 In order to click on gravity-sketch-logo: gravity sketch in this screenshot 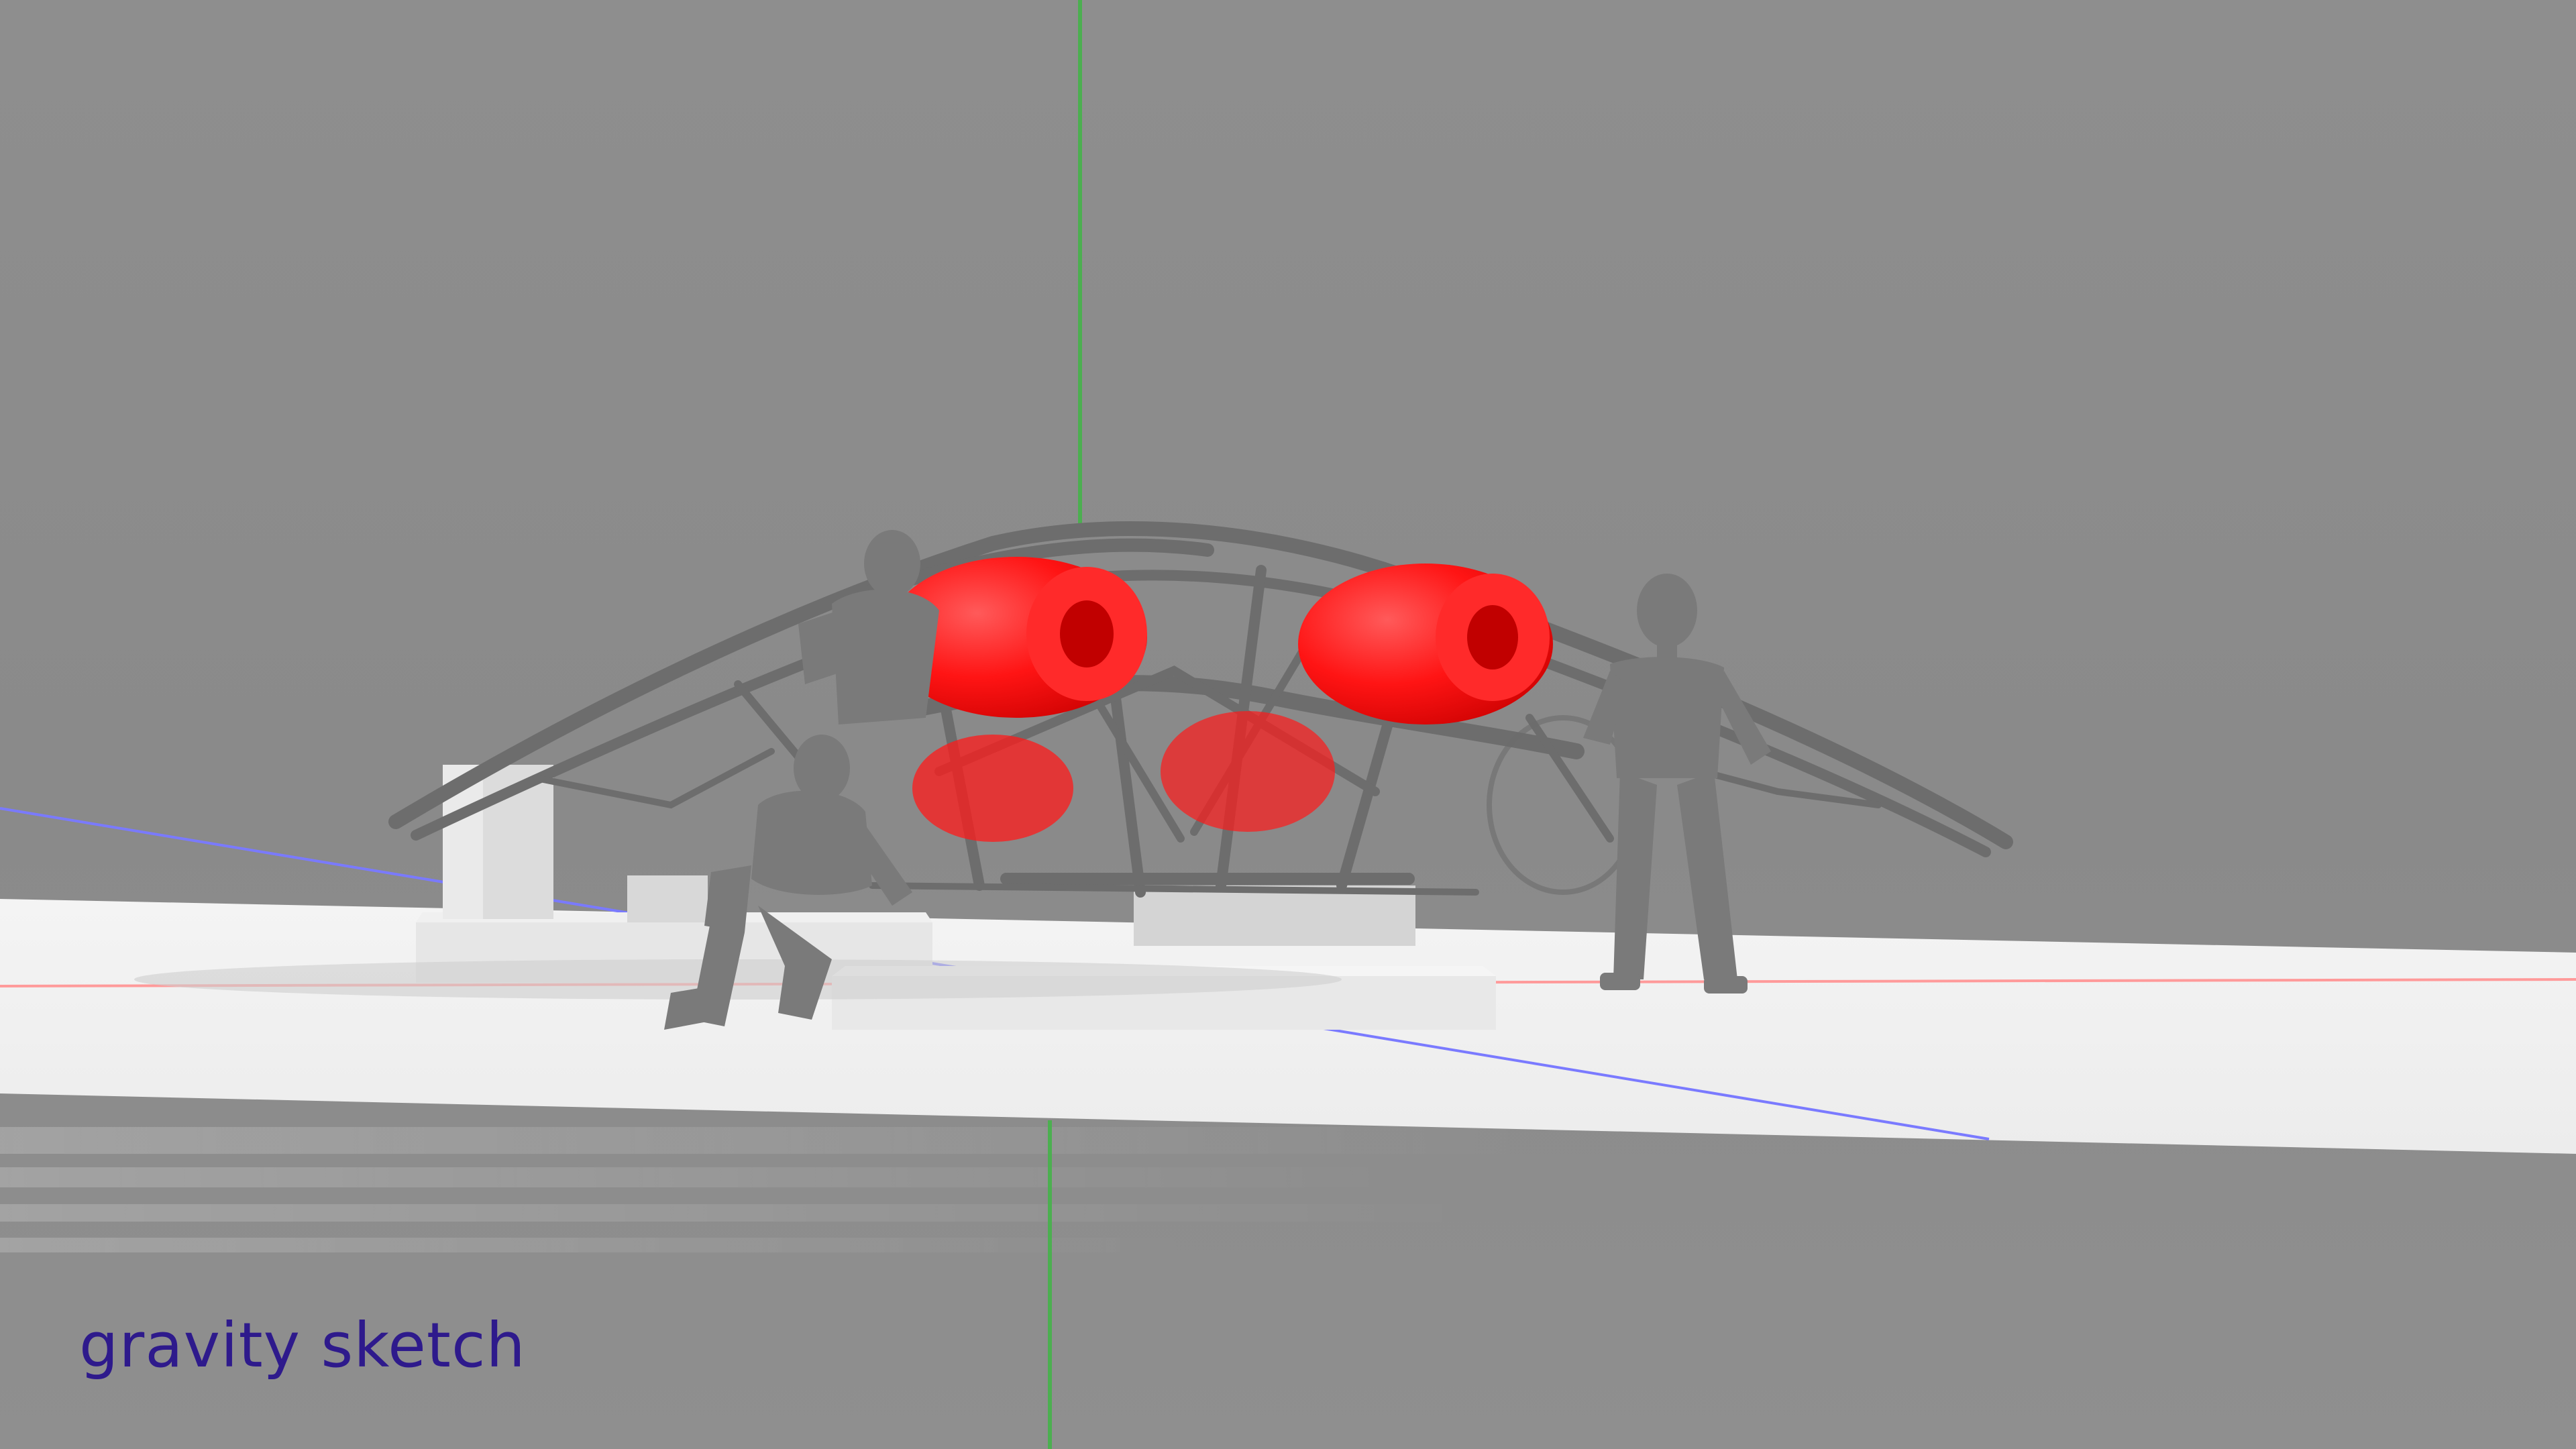, I will do `click(302, 1345)`.